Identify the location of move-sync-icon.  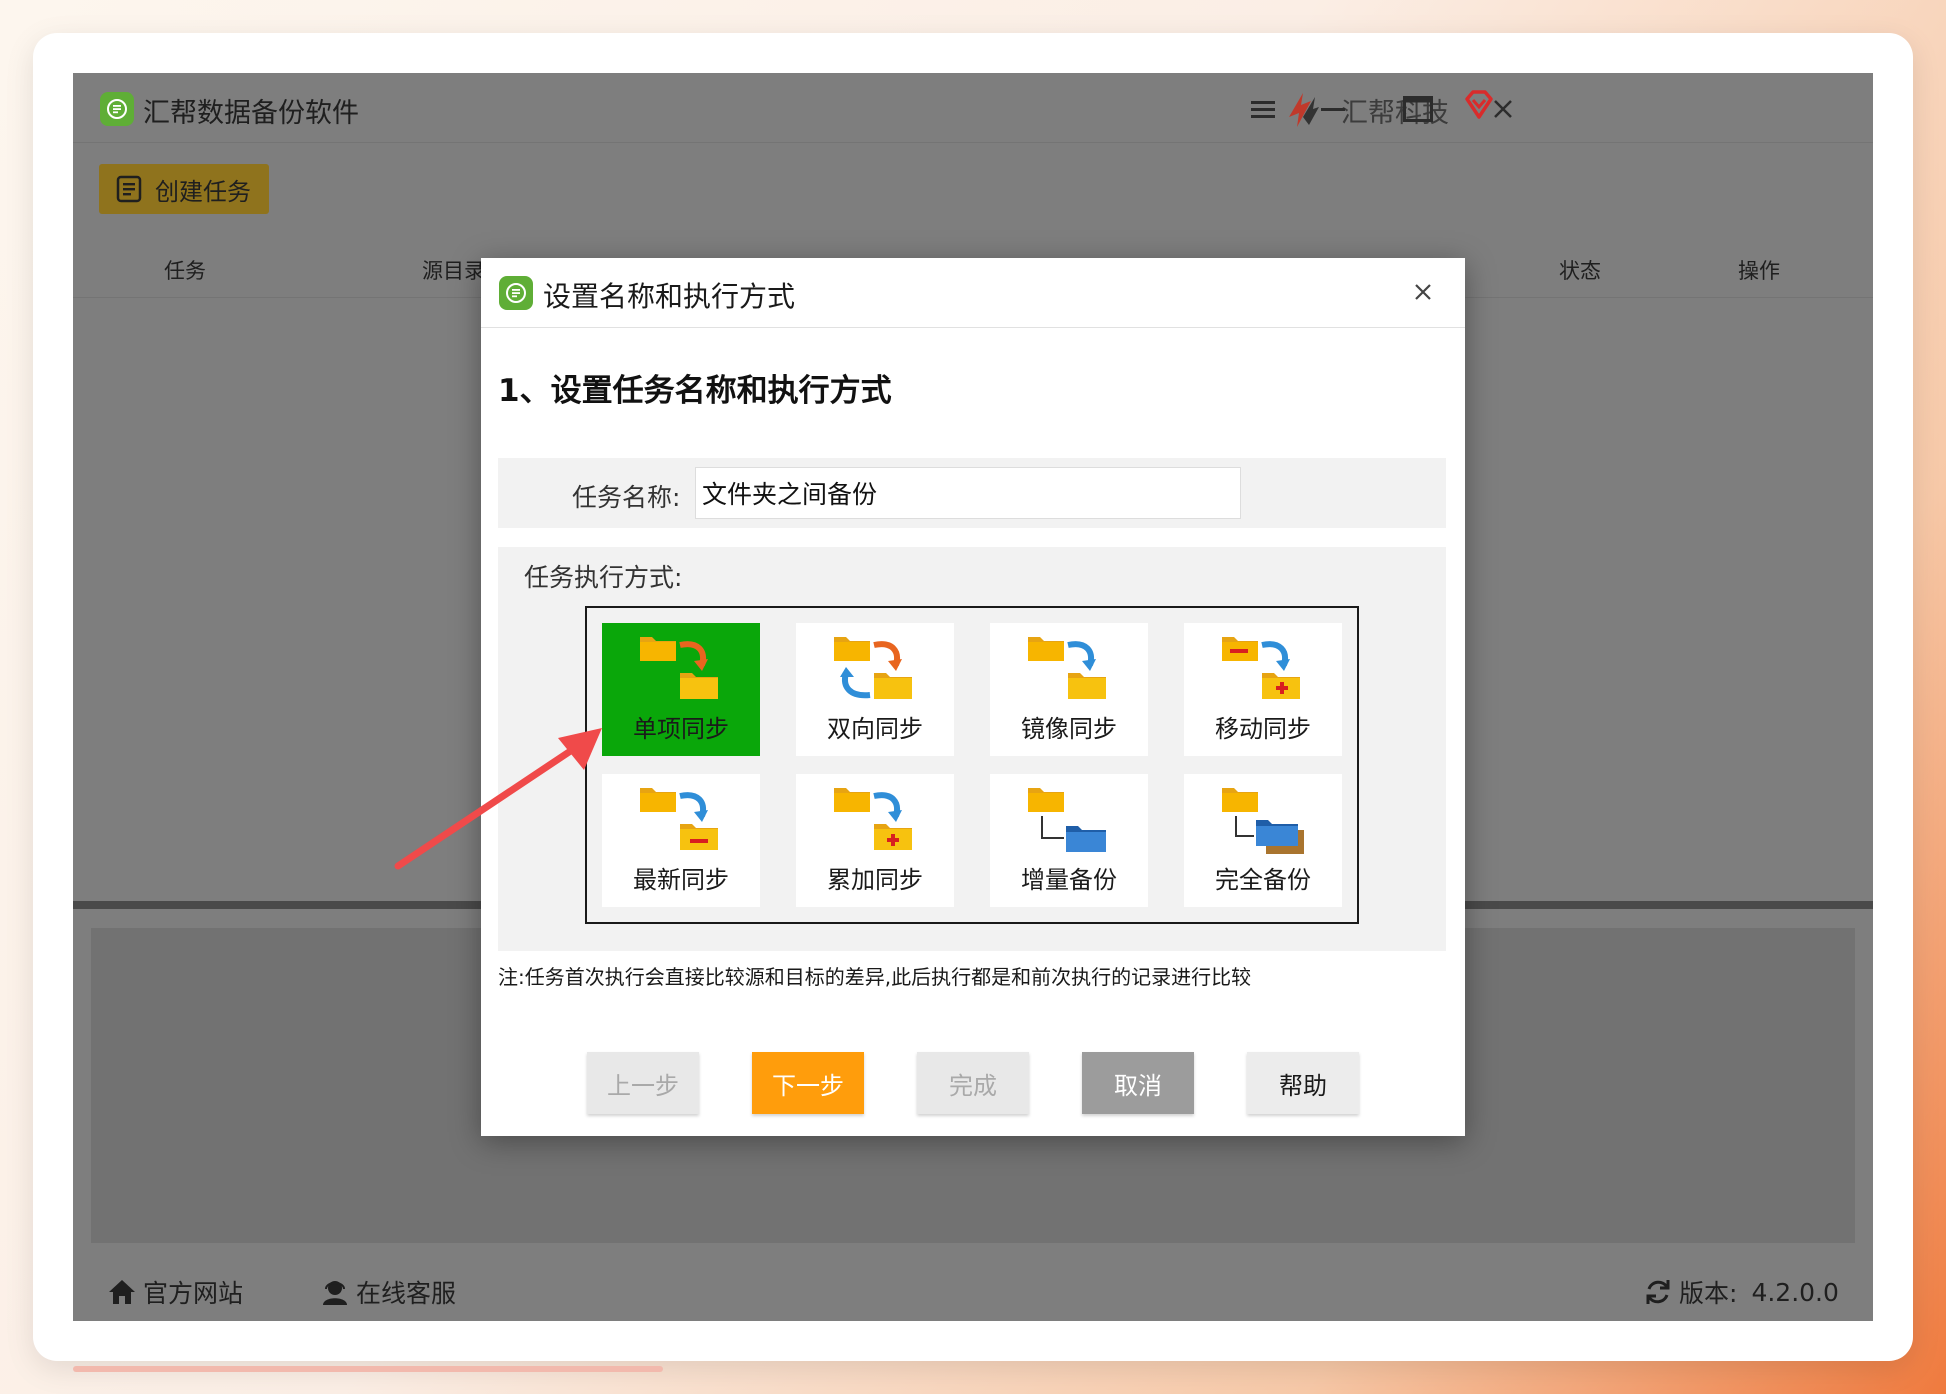
(1261, 668).